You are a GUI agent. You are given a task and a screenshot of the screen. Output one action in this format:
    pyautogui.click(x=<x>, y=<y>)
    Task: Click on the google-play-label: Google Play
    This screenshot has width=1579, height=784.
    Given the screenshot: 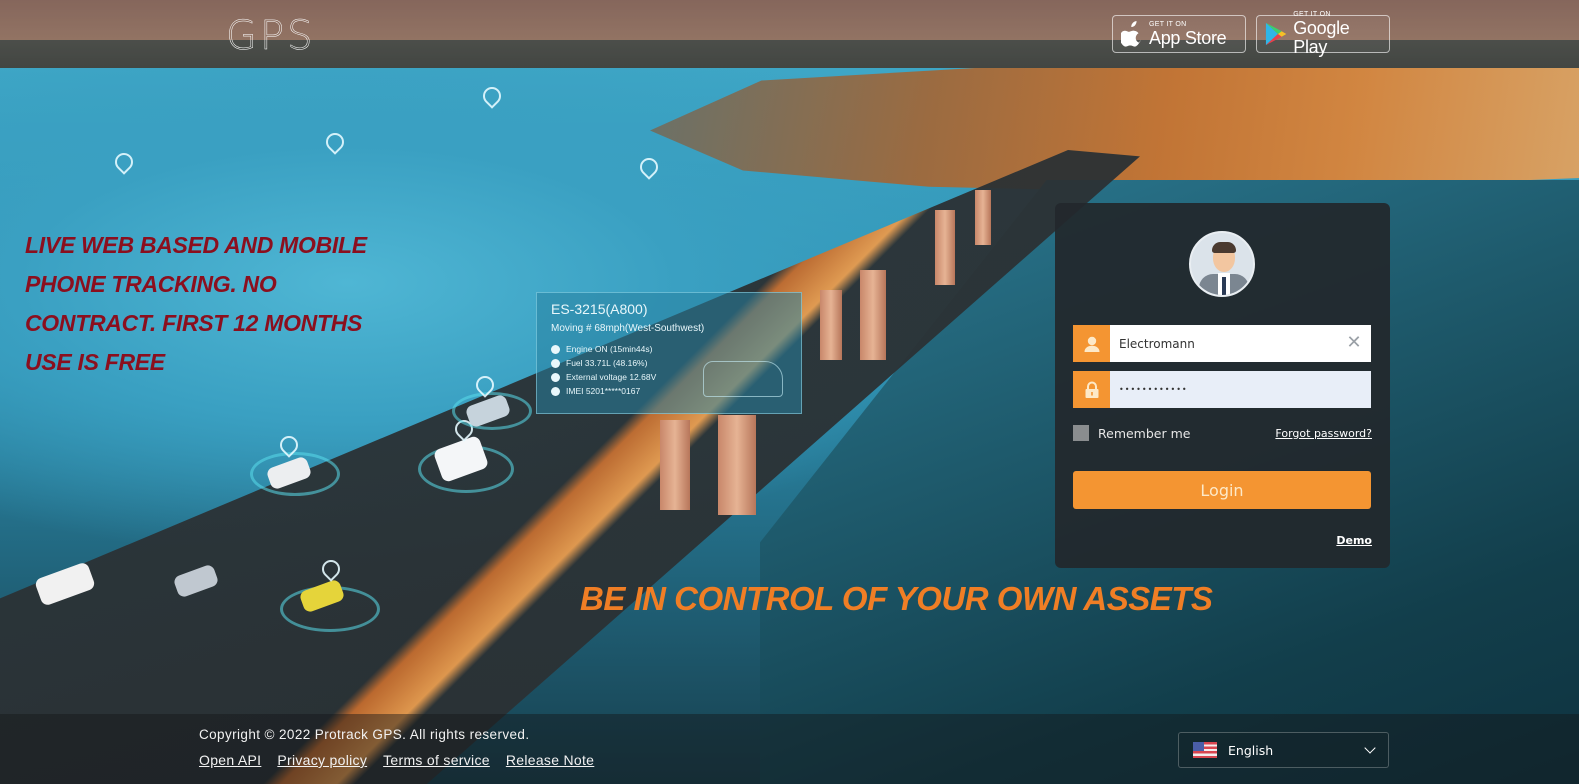 What is the action you would take?
    pyautogui.click(x=1321, y=37)
    